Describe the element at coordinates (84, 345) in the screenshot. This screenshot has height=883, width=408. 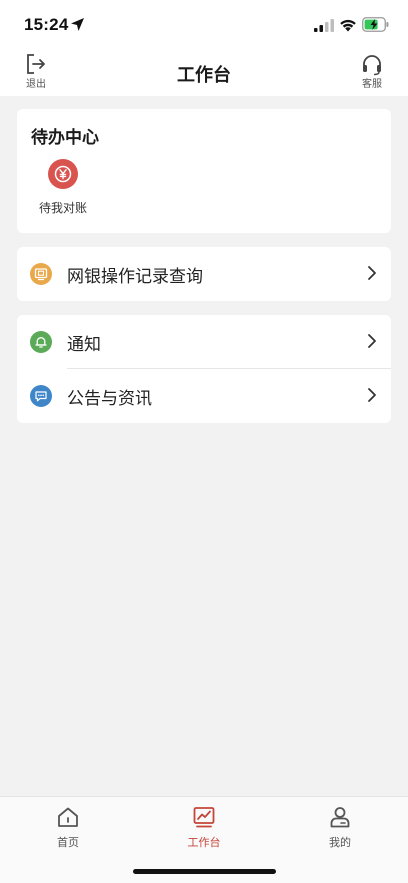
I see `menu-item-label: 通知` at that location.